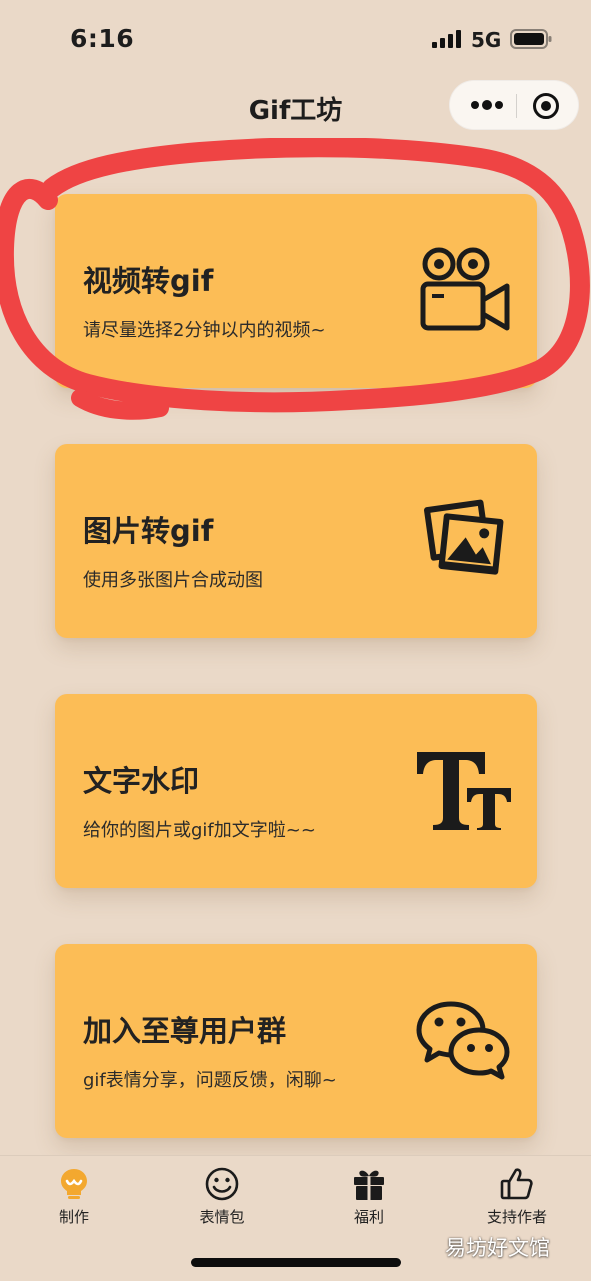 This screenshot has width=591, height=1281. What do you see at coordinates (369, 1185) in the screenshot?
I see `gift-icon` at bounding box center [369, 1185].